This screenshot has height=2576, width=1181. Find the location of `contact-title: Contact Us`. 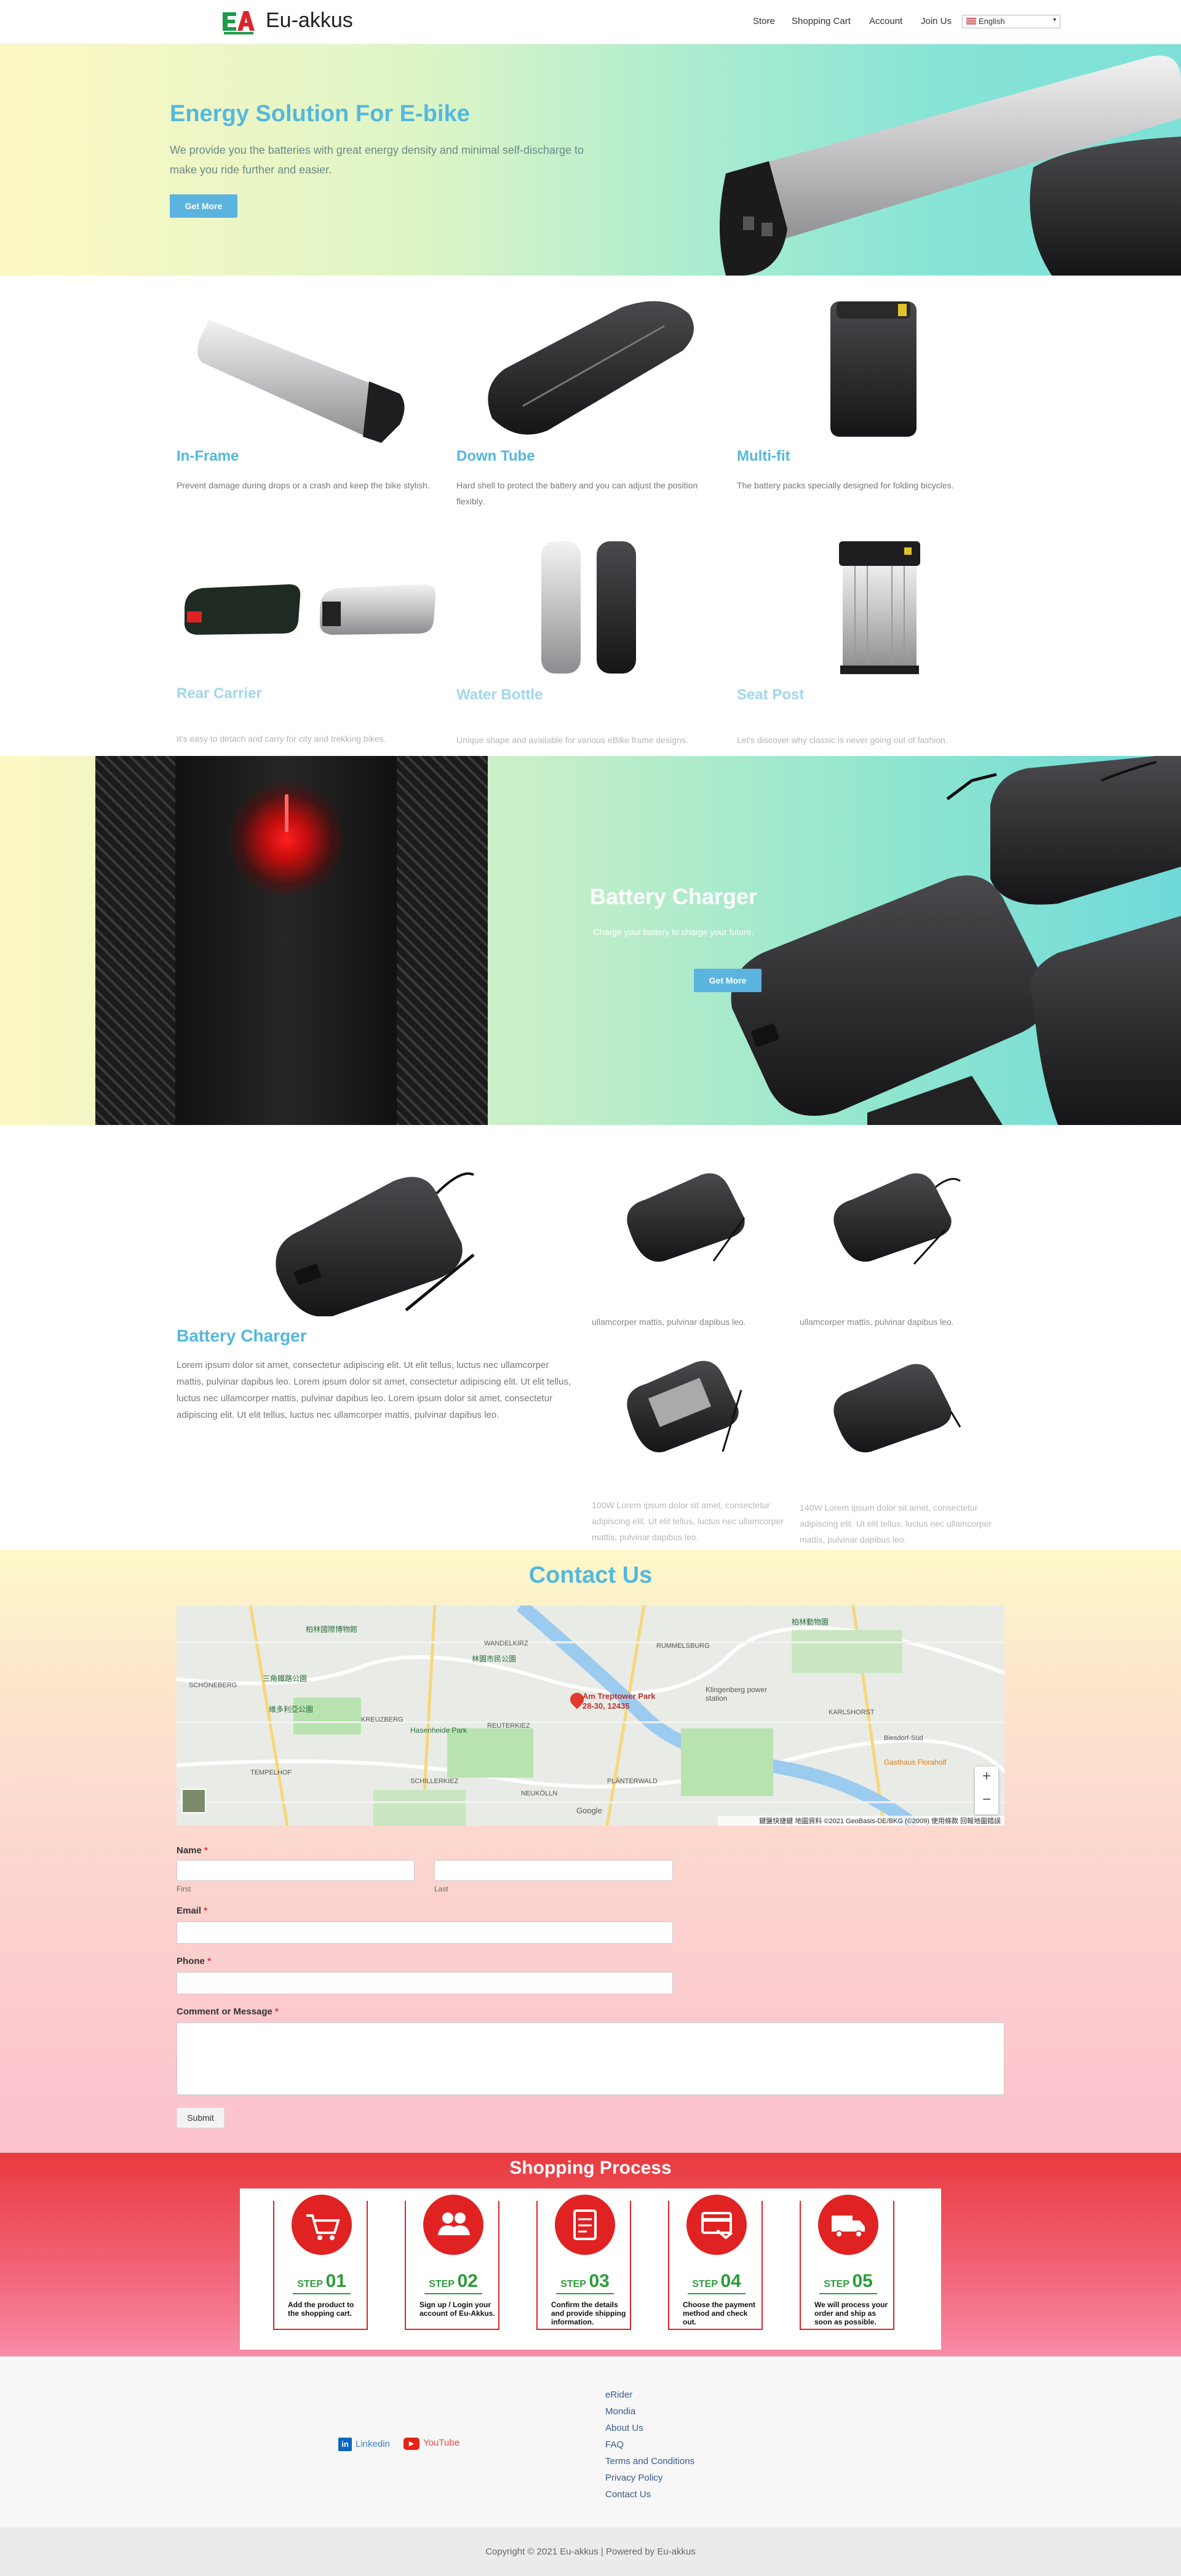

contact-title: Contact Us is located at coordinates (590, 1575).